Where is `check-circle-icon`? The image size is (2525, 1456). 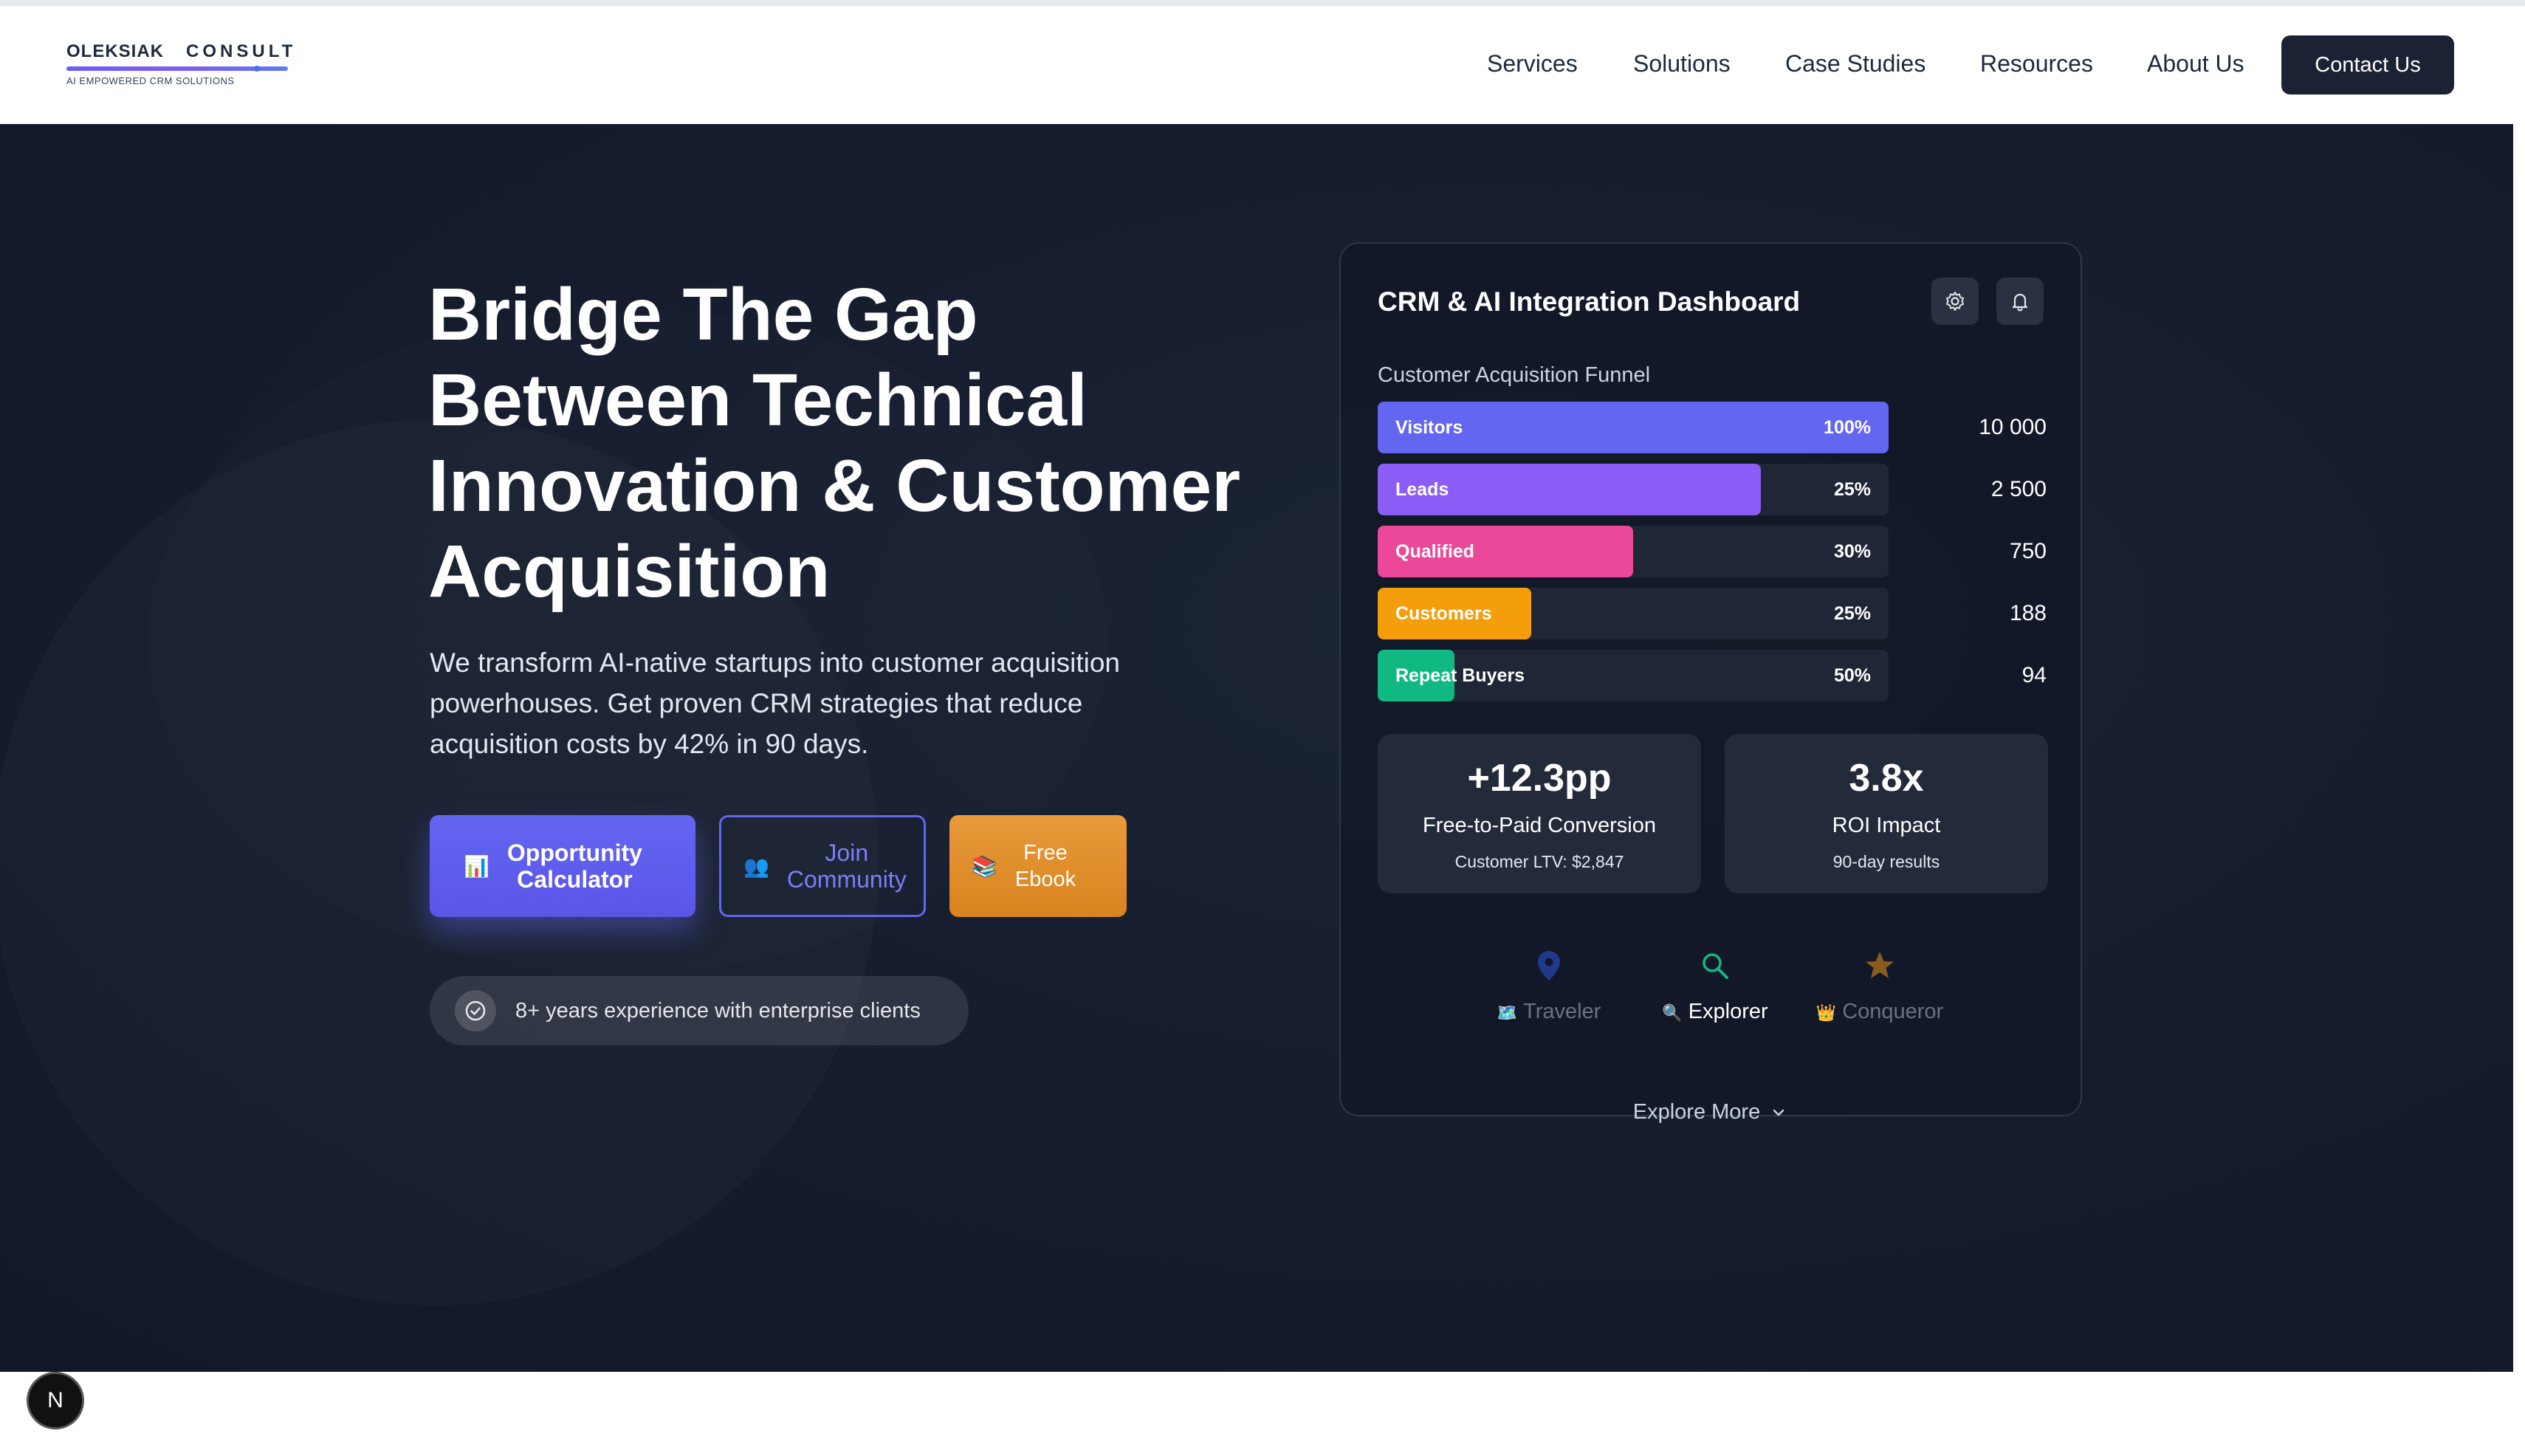 check-circle-icon is located at coordinates (476, 1011).